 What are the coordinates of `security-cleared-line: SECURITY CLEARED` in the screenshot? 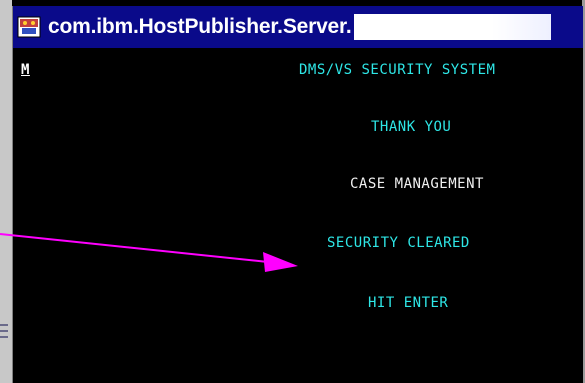 It's located at (398, 243).